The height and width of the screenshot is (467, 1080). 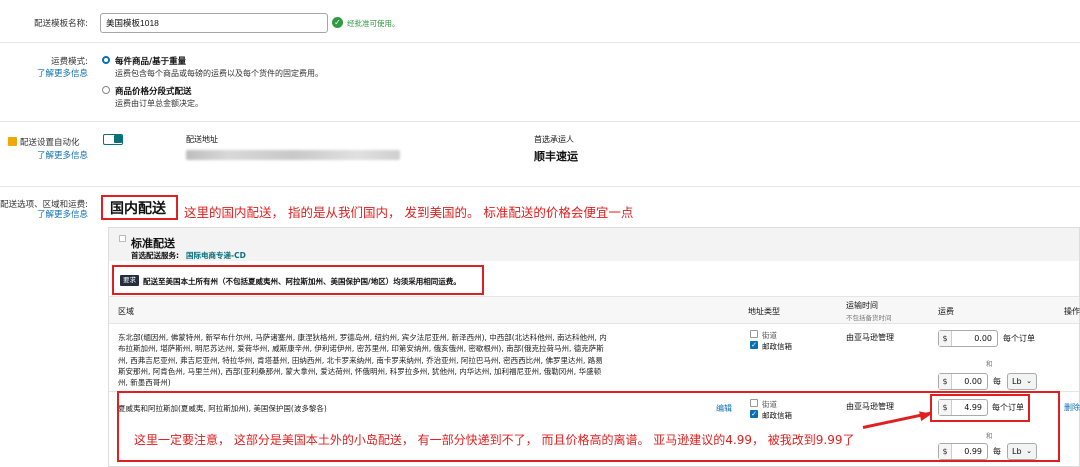 I want to click on row1-fee-order-value: 0.00, so click(x=983, y=338).